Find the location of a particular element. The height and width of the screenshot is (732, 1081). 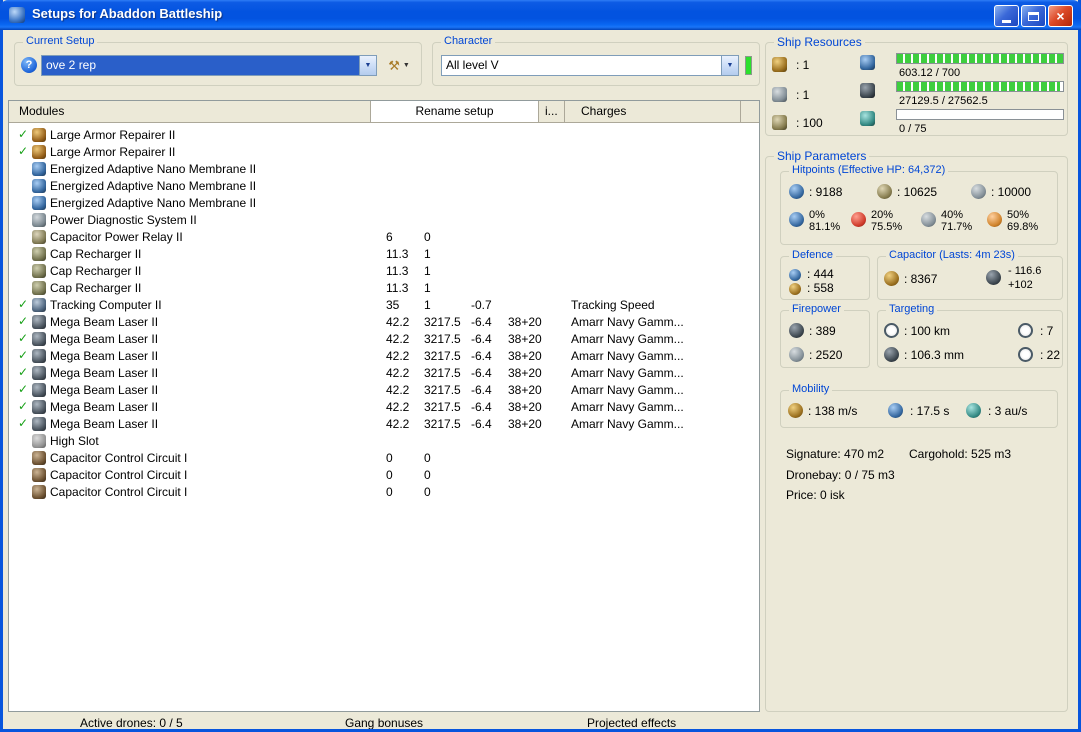

targeting-label: Targeting is located at coordinates (912, 309).